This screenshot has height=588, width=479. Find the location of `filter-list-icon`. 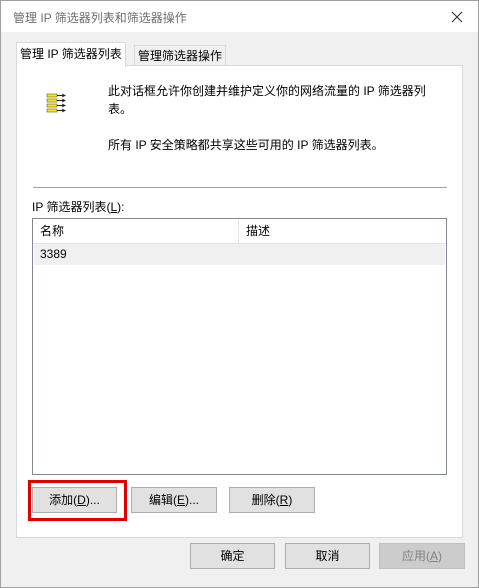

filter-list-icon is located at coordinates (56, 103).